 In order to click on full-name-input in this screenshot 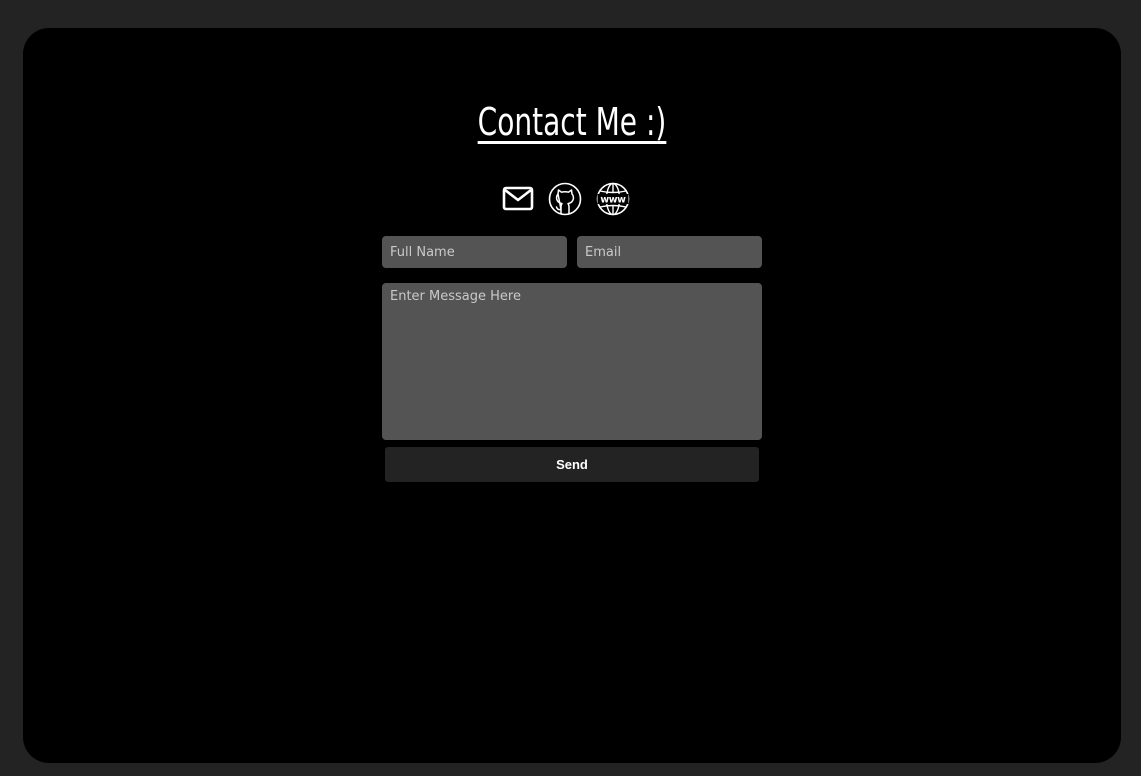, I will do `click(474, 252)`.